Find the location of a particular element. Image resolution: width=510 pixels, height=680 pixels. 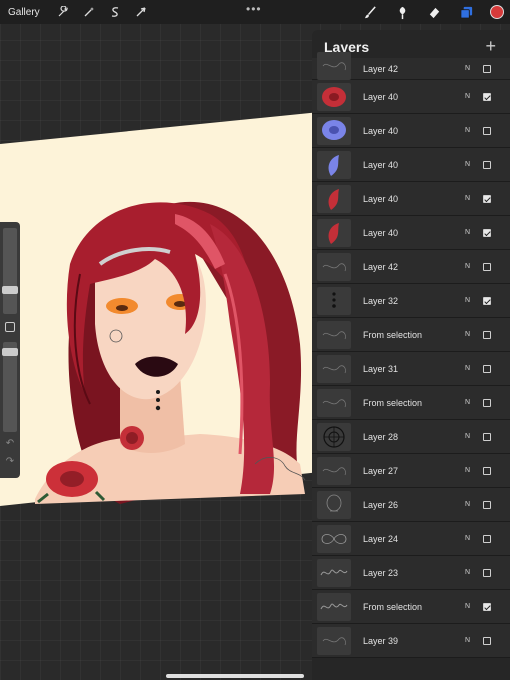

layer-name: Layer 39 is located at coordinates (381, 640).